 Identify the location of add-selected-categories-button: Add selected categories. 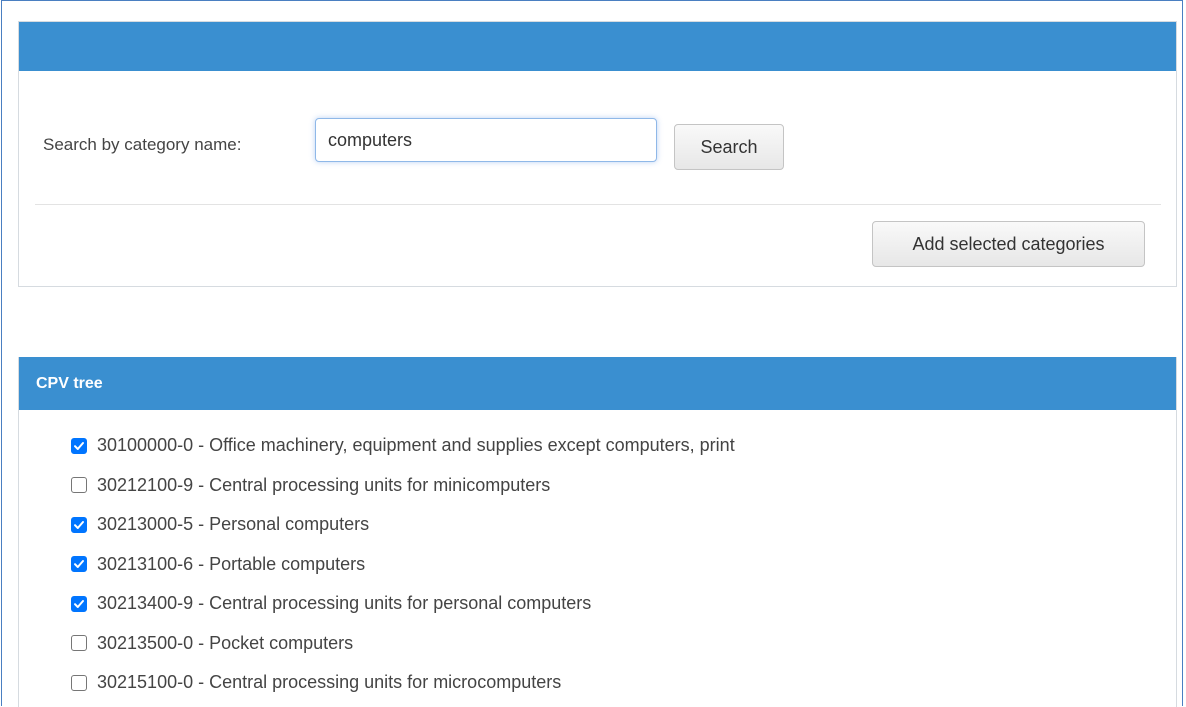
(1008, 244).